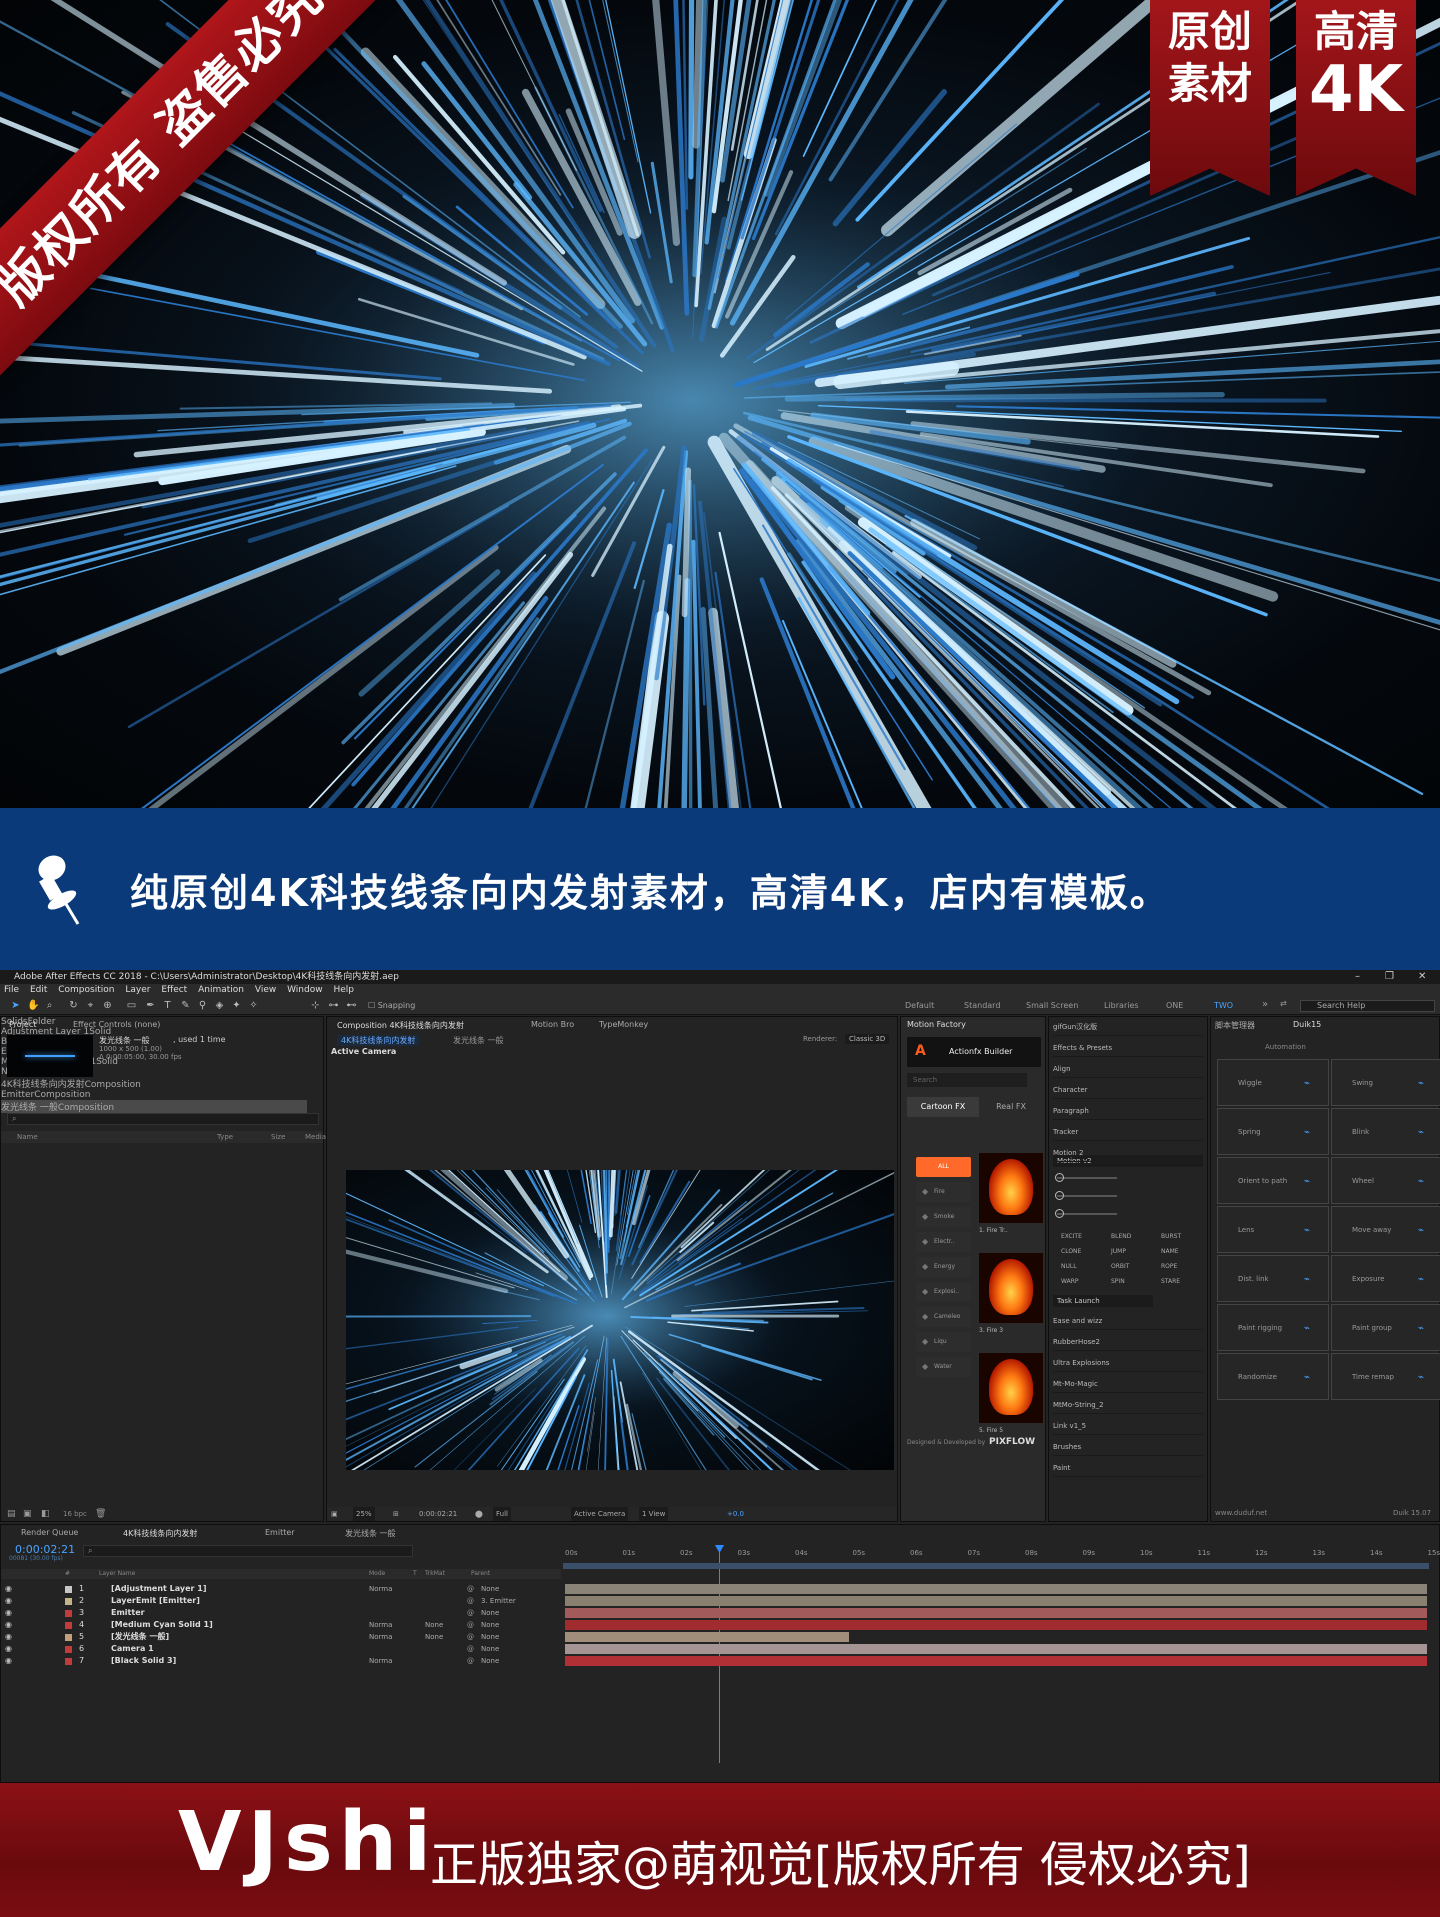 This screenshot has width=1440, height=1917. Describe the element at coordinates (1120, 1266) in the screenshot. I see `motion2-button: ORBIT` at that location.